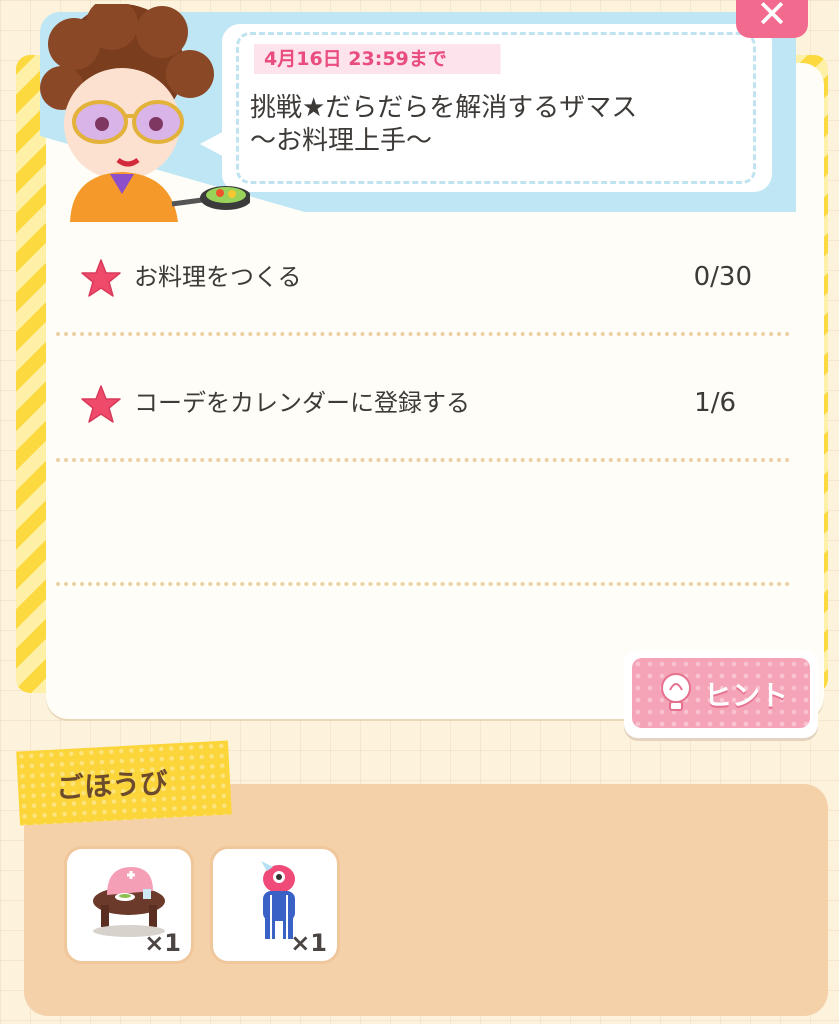 The width and height of the screenshot is (839, 1024). I want to click on task-label: コーデをカレンダーに登録する, so click(302, 403).